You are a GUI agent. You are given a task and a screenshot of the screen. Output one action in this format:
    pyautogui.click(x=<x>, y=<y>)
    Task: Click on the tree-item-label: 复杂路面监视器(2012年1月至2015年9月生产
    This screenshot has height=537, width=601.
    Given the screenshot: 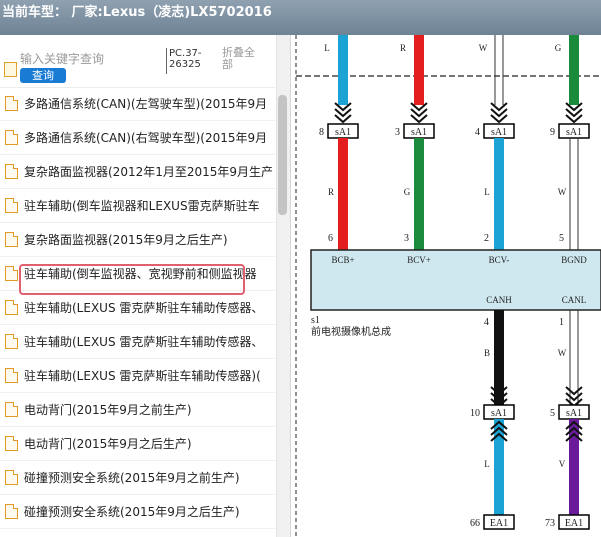 What is the action you would take?
    pyautogui.click(x=149, y=172)
    